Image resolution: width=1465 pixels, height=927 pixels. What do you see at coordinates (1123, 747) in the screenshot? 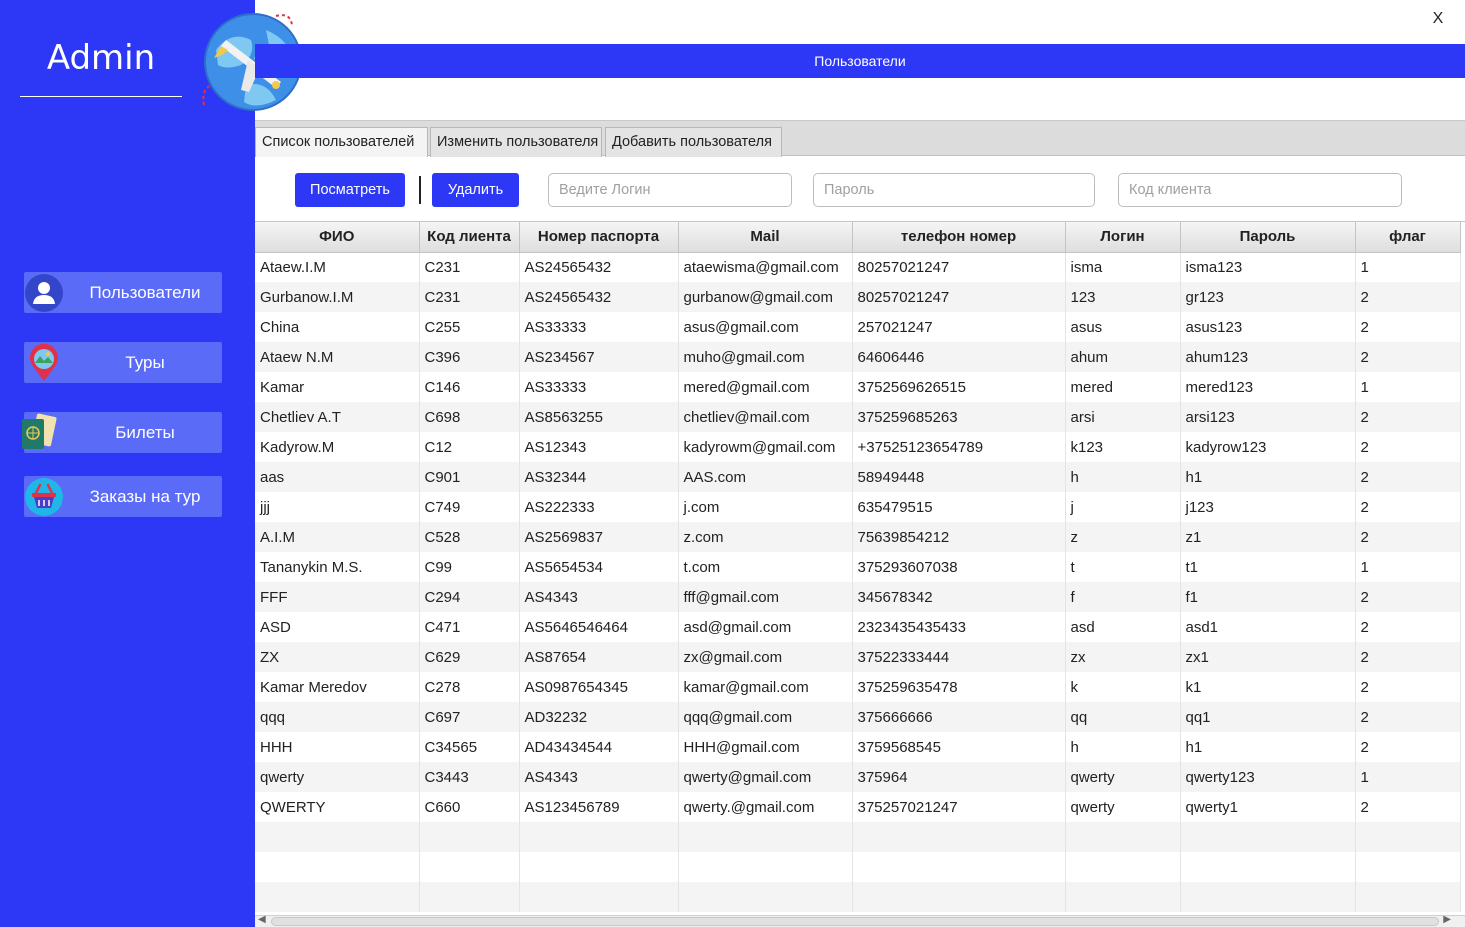
I see `table-cell: h` at bounding box center [1123, 747].